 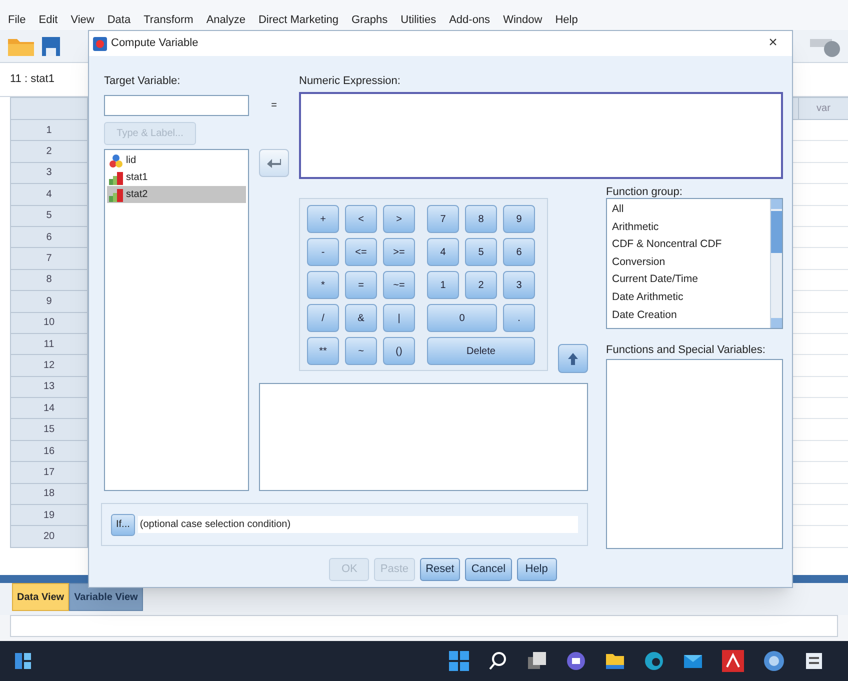 I want to click on description-box, so click(x=423, y=437).